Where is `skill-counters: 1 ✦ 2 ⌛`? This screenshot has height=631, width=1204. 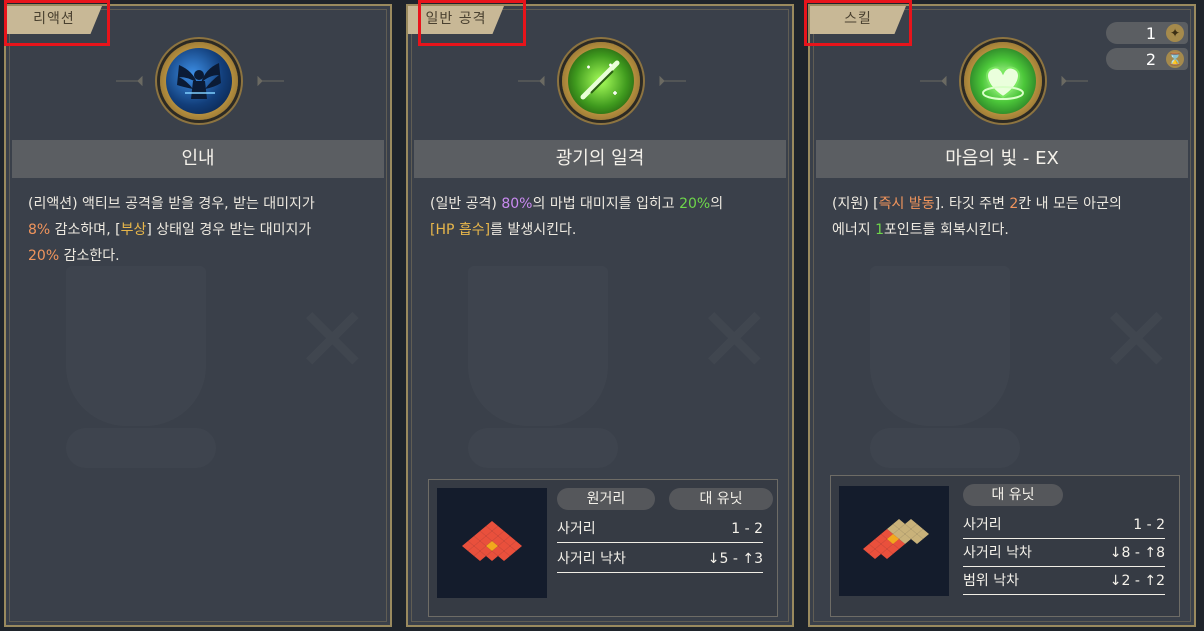
skill-counters: 1 ✦ 2 ⌛ is located at coordinates (1147, 48).